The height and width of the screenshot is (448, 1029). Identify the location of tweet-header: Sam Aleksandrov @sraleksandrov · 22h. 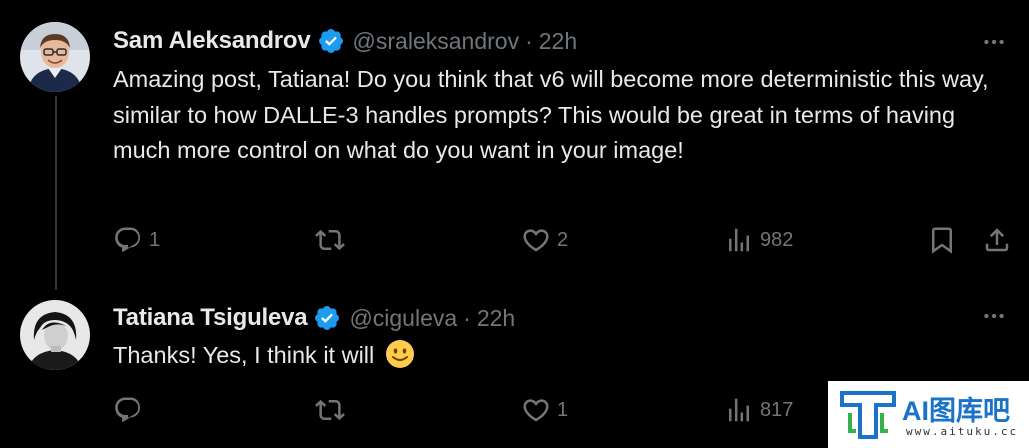
(345, 41).